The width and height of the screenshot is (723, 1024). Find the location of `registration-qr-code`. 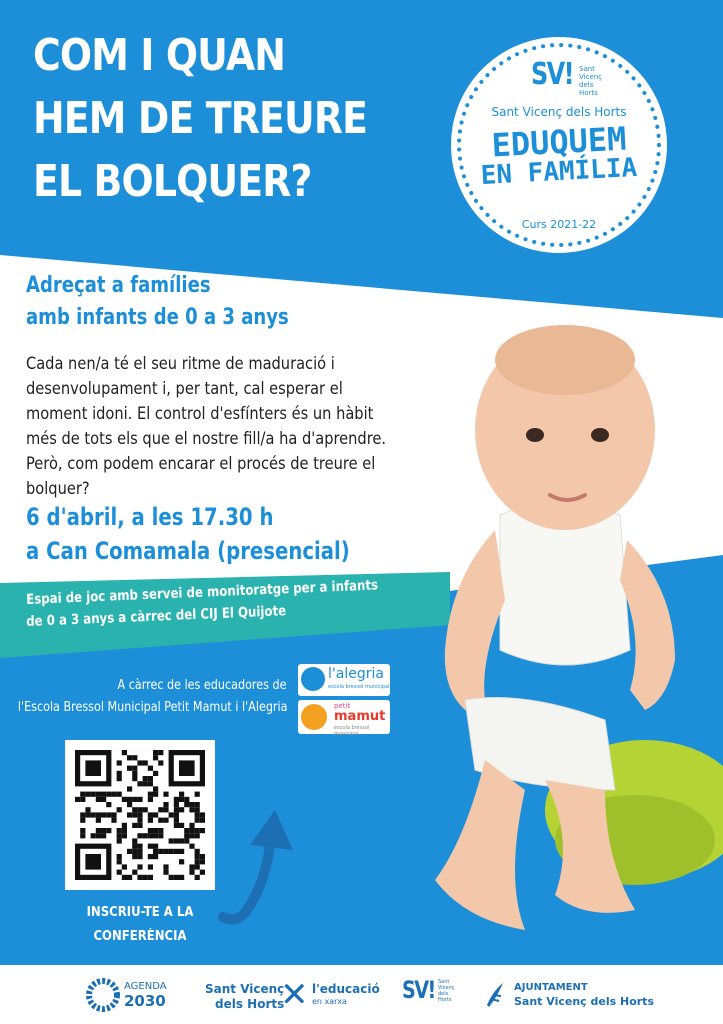

registration-qr-code is located at coordinates (140, 815).